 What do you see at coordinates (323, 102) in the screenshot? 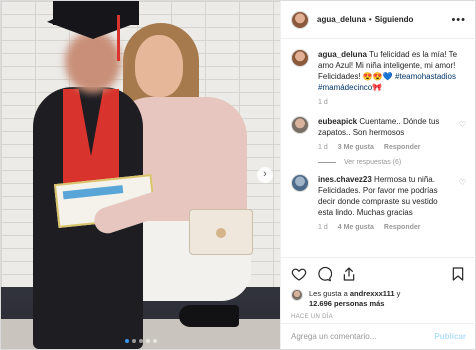
I see `caption-time: 1 d` at bounding box center [323, 102].